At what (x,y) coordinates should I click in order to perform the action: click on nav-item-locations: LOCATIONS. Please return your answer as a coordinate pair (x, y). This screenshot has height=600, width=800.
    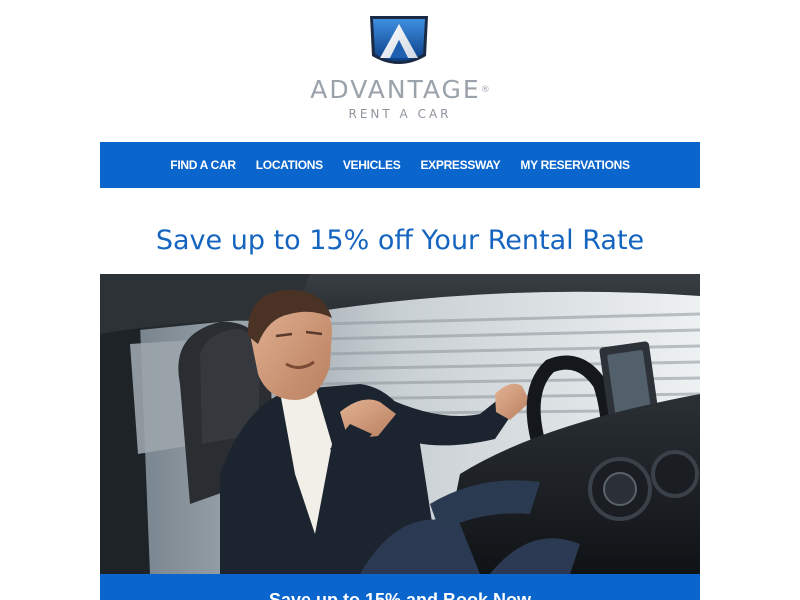
    Looking at the image, I should click on (289, 165).